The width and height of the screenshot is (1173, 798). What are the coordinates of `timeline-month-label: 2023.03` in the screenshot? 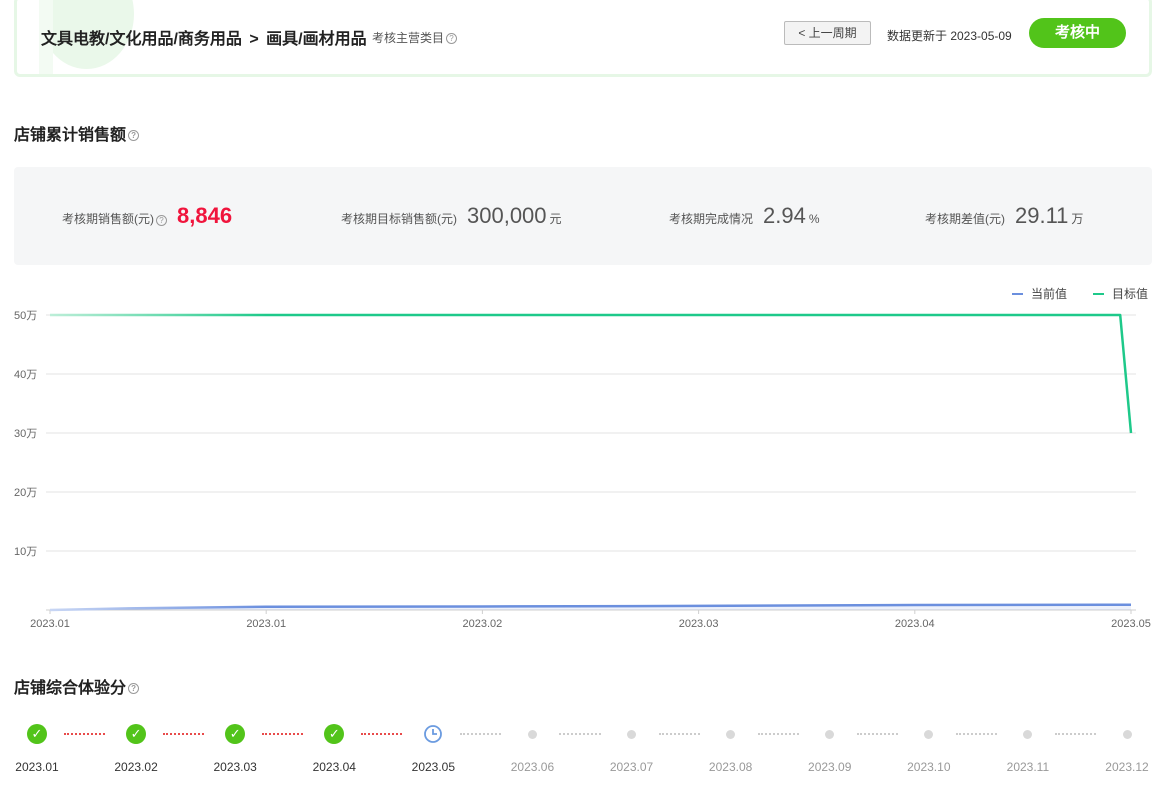 It's located at (235, 767).